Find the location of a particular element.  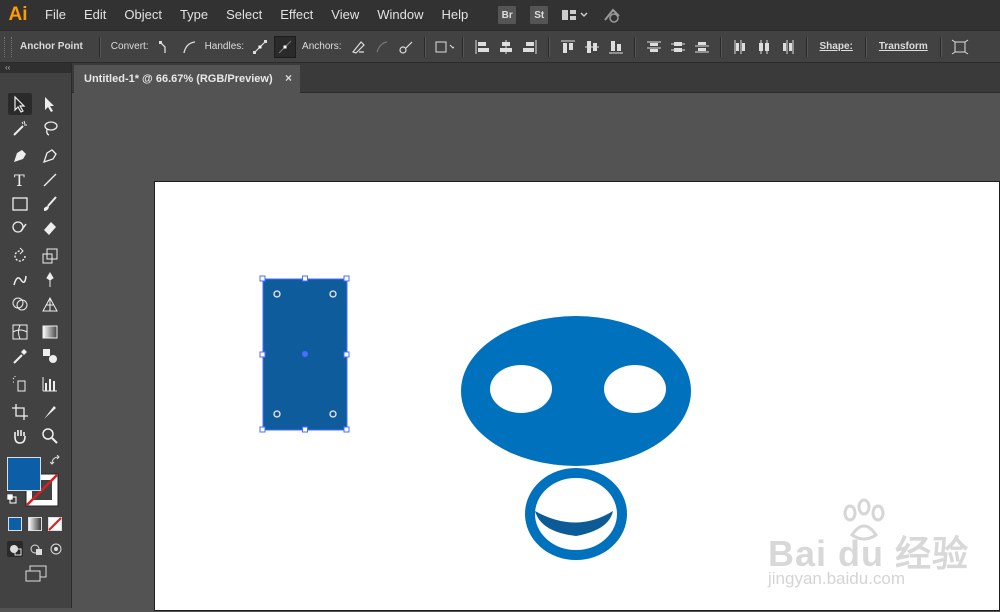

handles-label: Handles: is located at coordinates (224, 46).